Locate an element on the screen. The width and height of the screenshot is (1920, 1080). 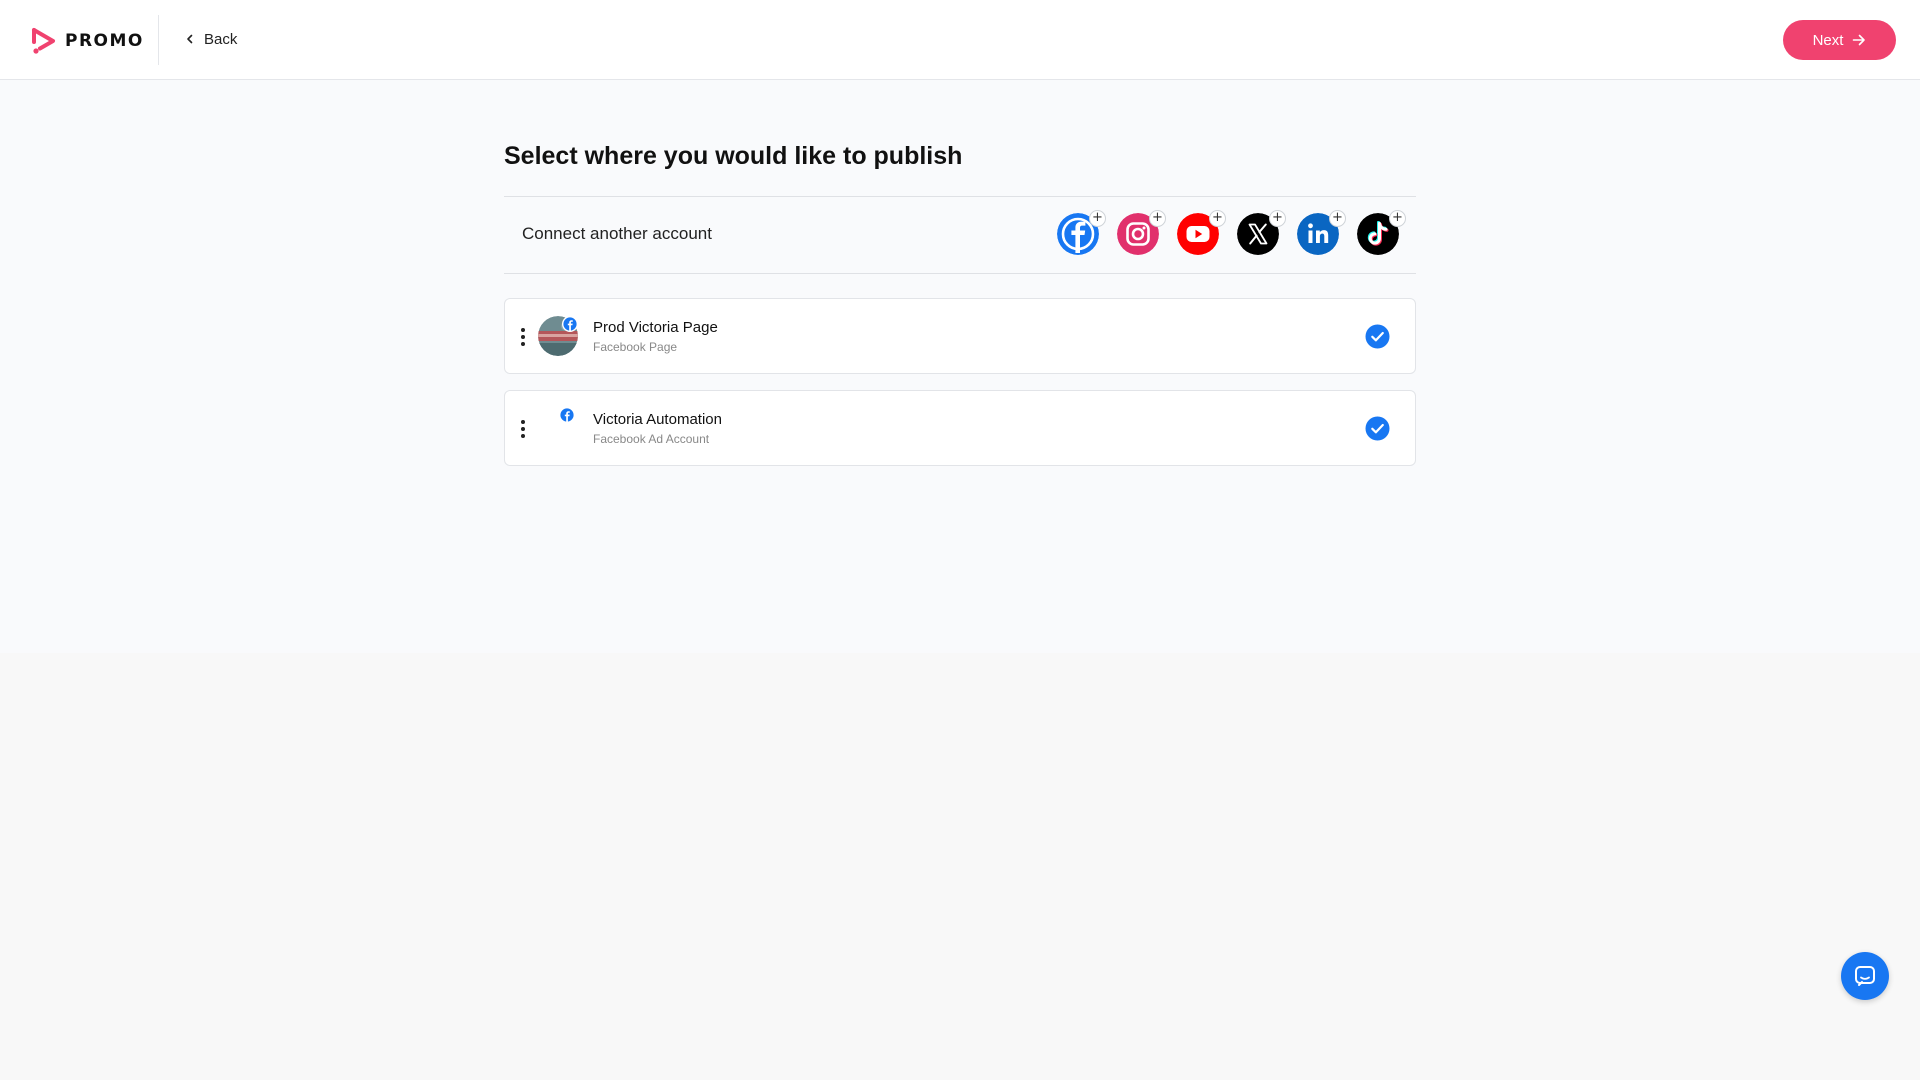
account-card: Victoria Automation Facebook Ad Account is located at coordinates (960, 428).